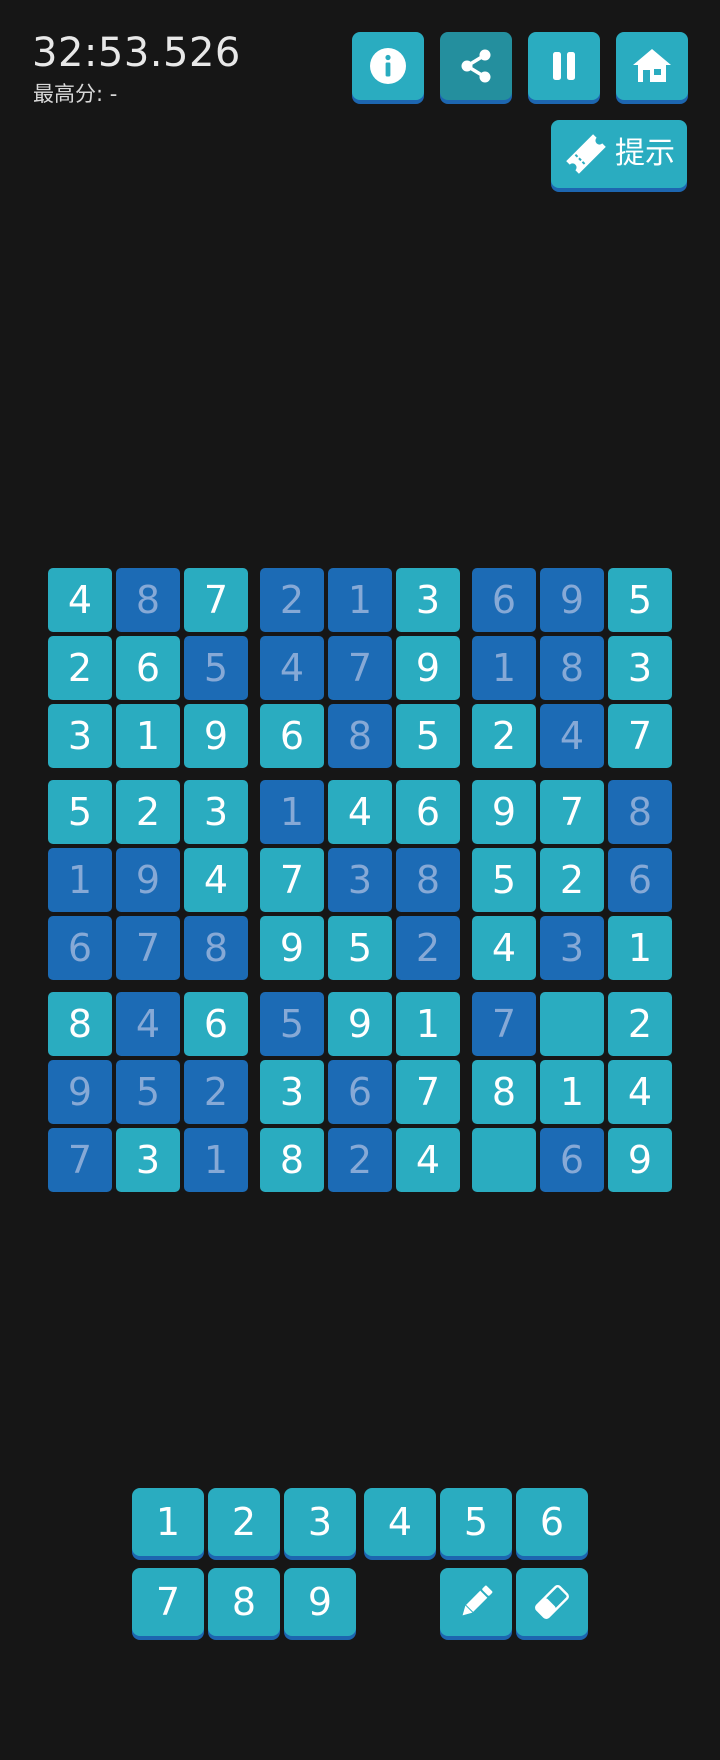 Image resolution: width=720 pixels, height=1760 pixels. Describe the element at coordinates (216, 1160) in the screenshot. I see `cell-r9-c3: 1` at that location.